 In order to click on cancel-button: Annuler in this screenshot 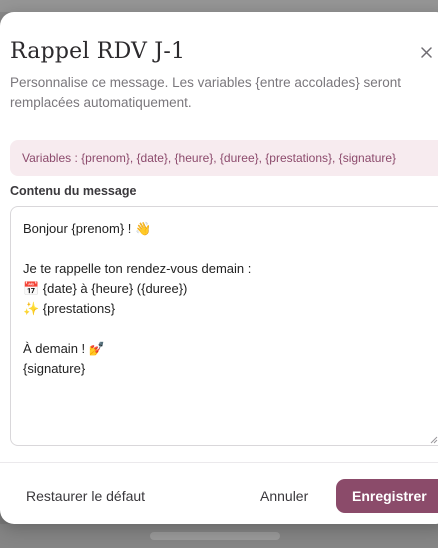, I will do `click(284, 496)`.